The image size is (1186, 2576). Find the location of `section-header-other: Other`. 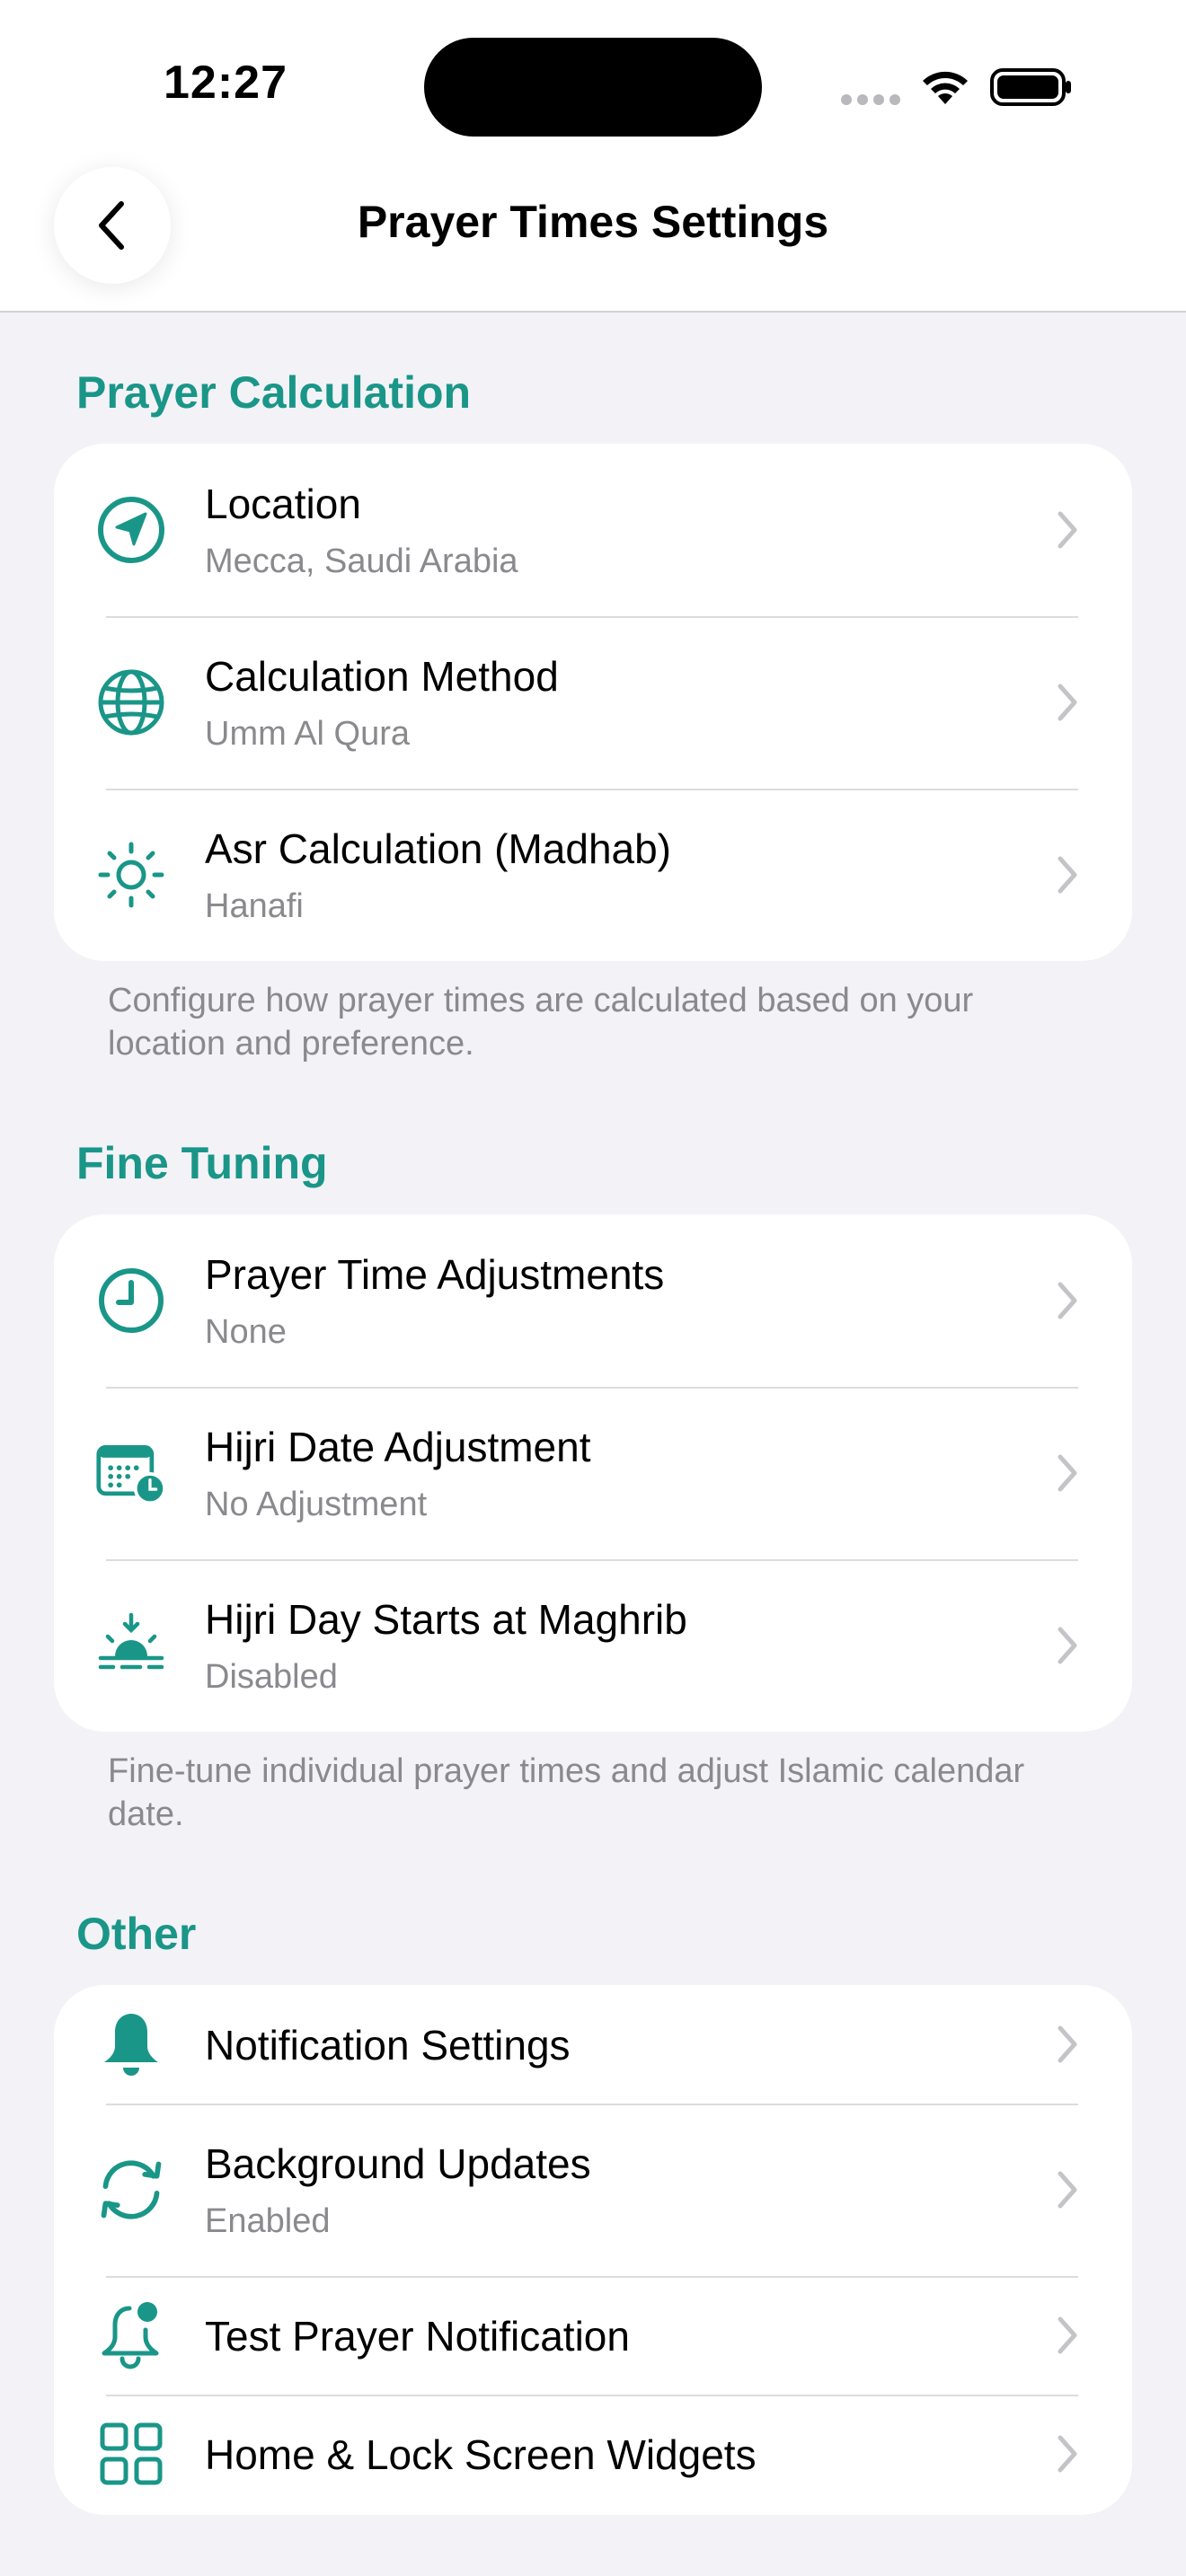

section-header-other: Other is located at coordinates (136, 1934).